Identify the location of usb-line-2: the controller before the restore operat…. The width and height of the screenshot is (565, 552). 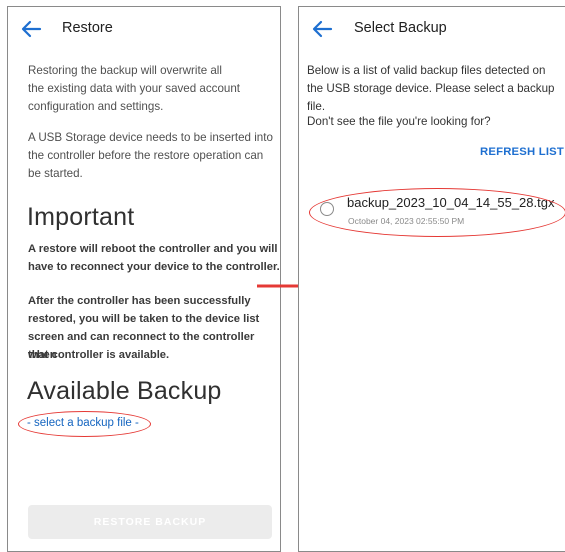
(146, 155).